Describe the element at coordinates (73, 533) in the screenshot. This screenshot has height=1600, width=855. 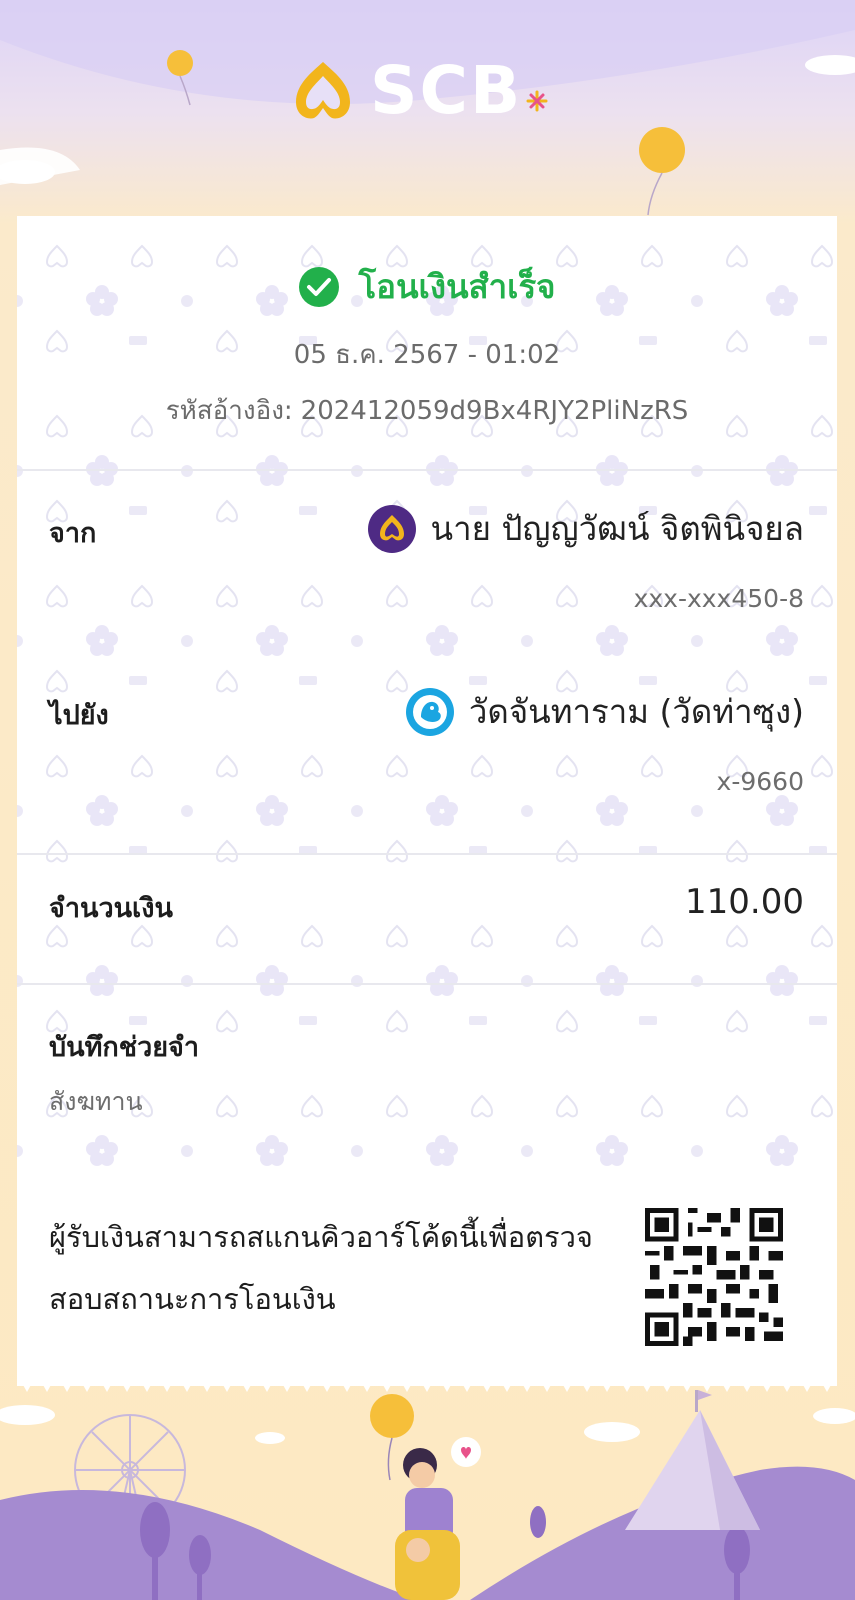
I see `from-label: จาก` at that location.